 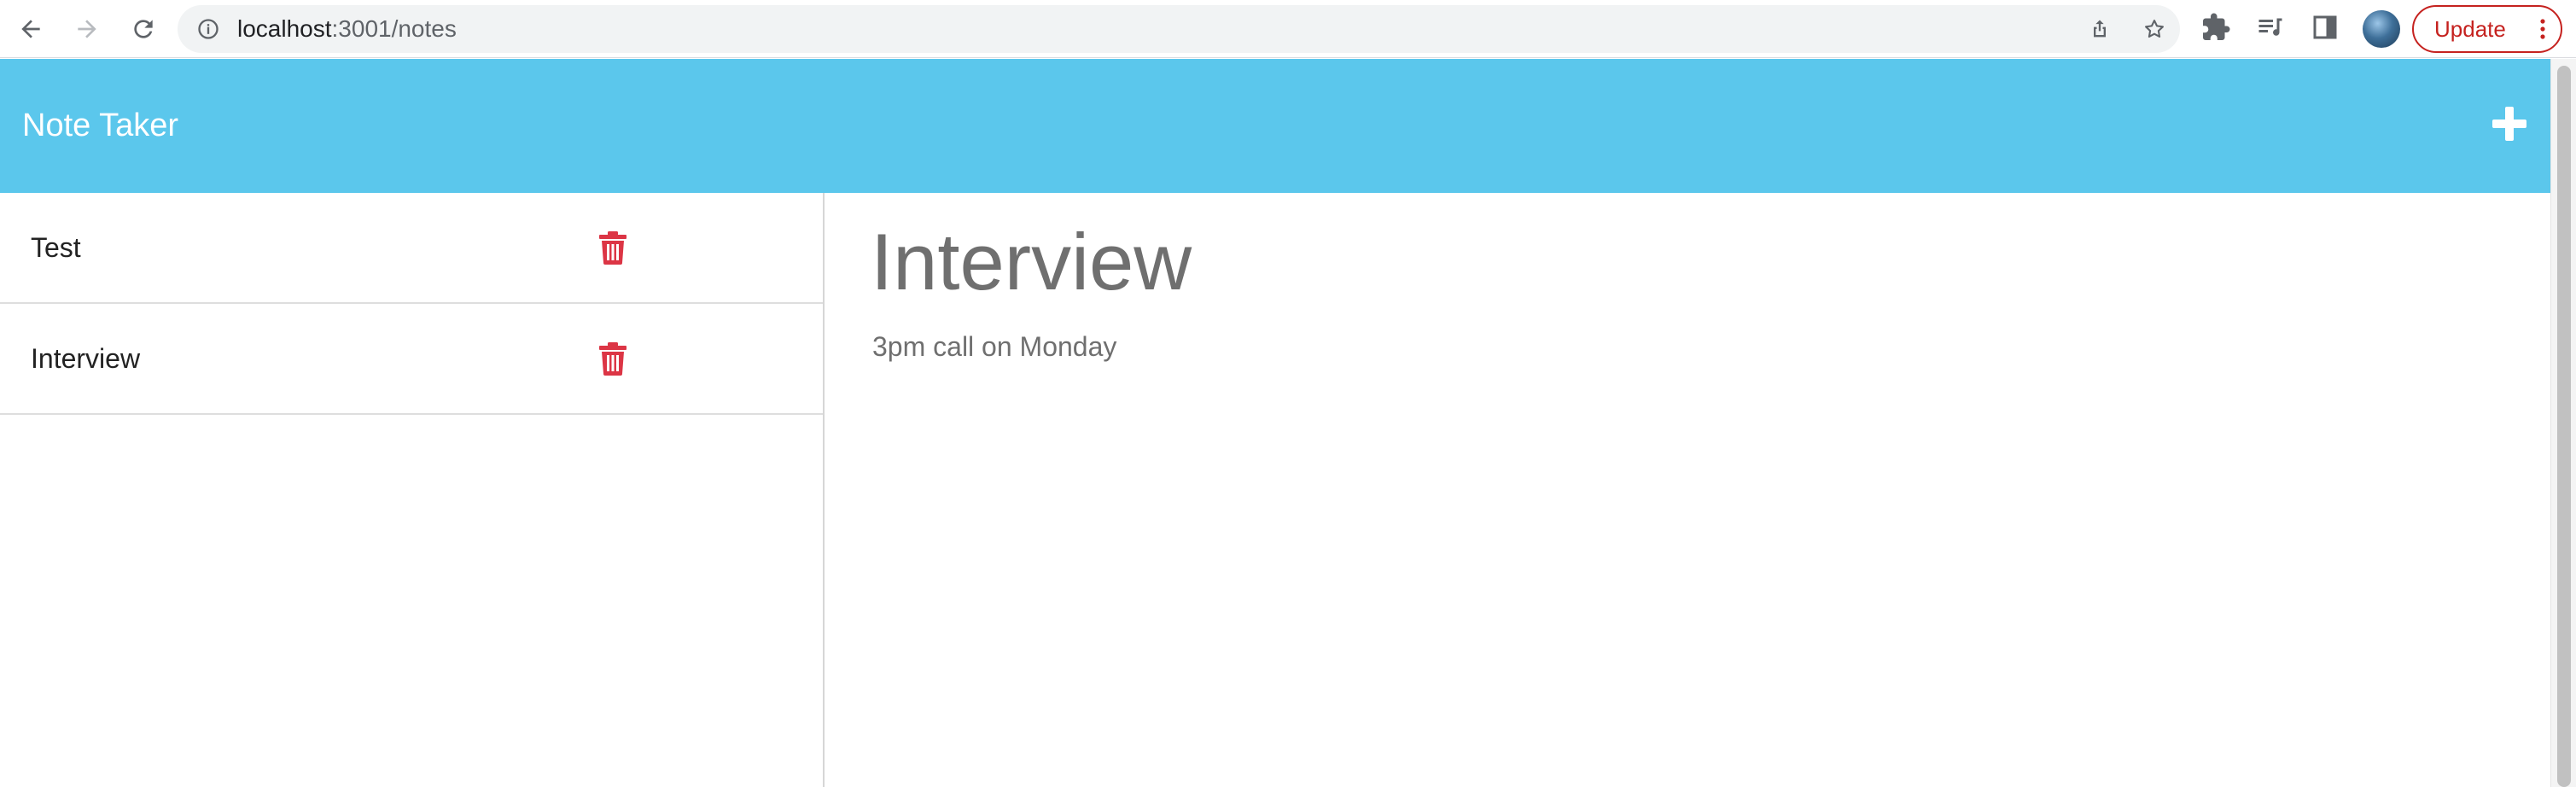 I want to click on note-title-input: Interview, so click(x=1031, y=262).